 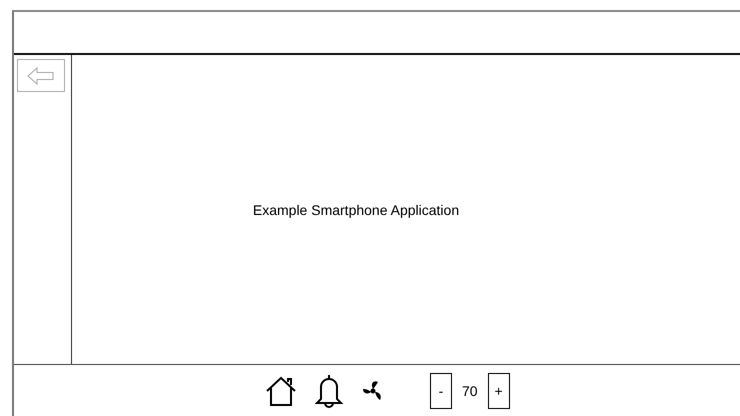 I want to click on content-text: Example Smartphone Application, so click(x=356, y=210).